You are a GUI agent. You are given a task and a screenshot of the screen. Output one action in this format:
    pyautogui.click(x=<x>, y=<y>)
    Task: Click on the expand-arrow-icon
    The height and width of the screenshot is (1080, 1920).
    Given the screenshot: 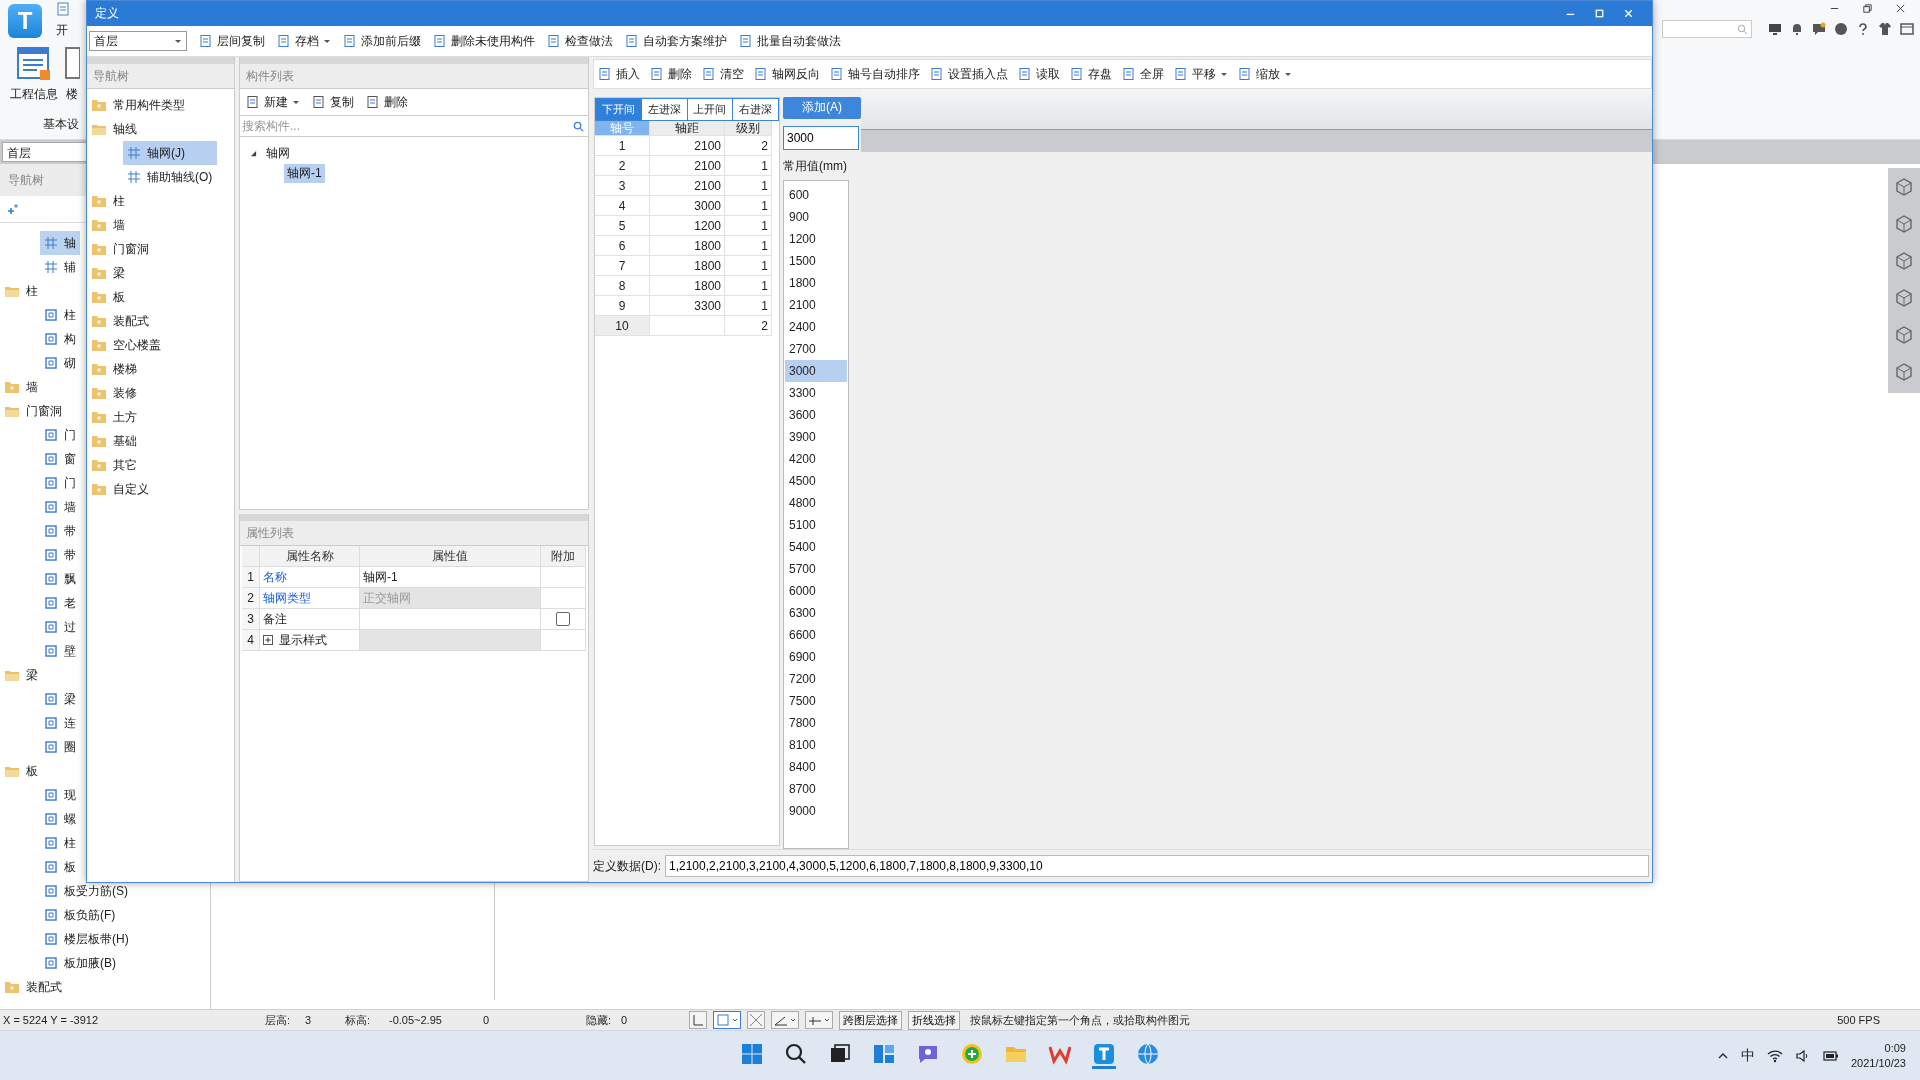 What is the action you would take?
    pyautogui.click(x=253, y=153)
    